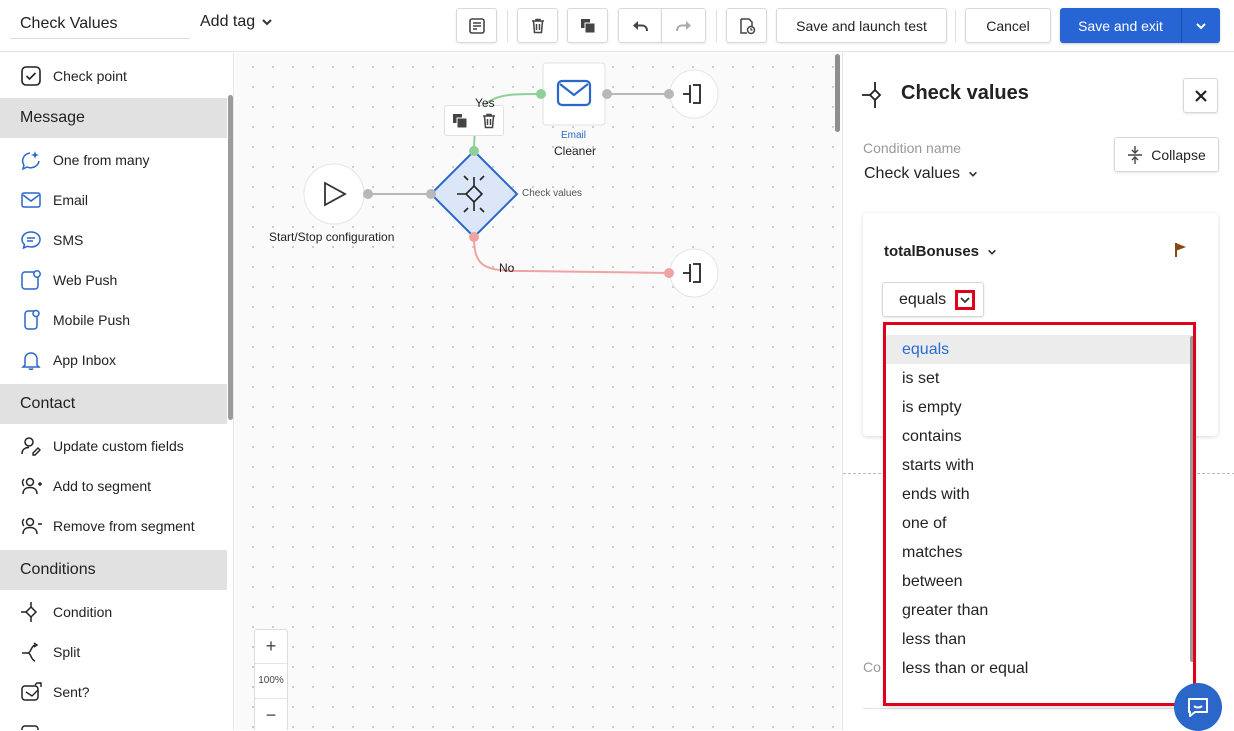 This screenshot has width=1234, height=731. I want to click on redo-button, so click(683, 25).